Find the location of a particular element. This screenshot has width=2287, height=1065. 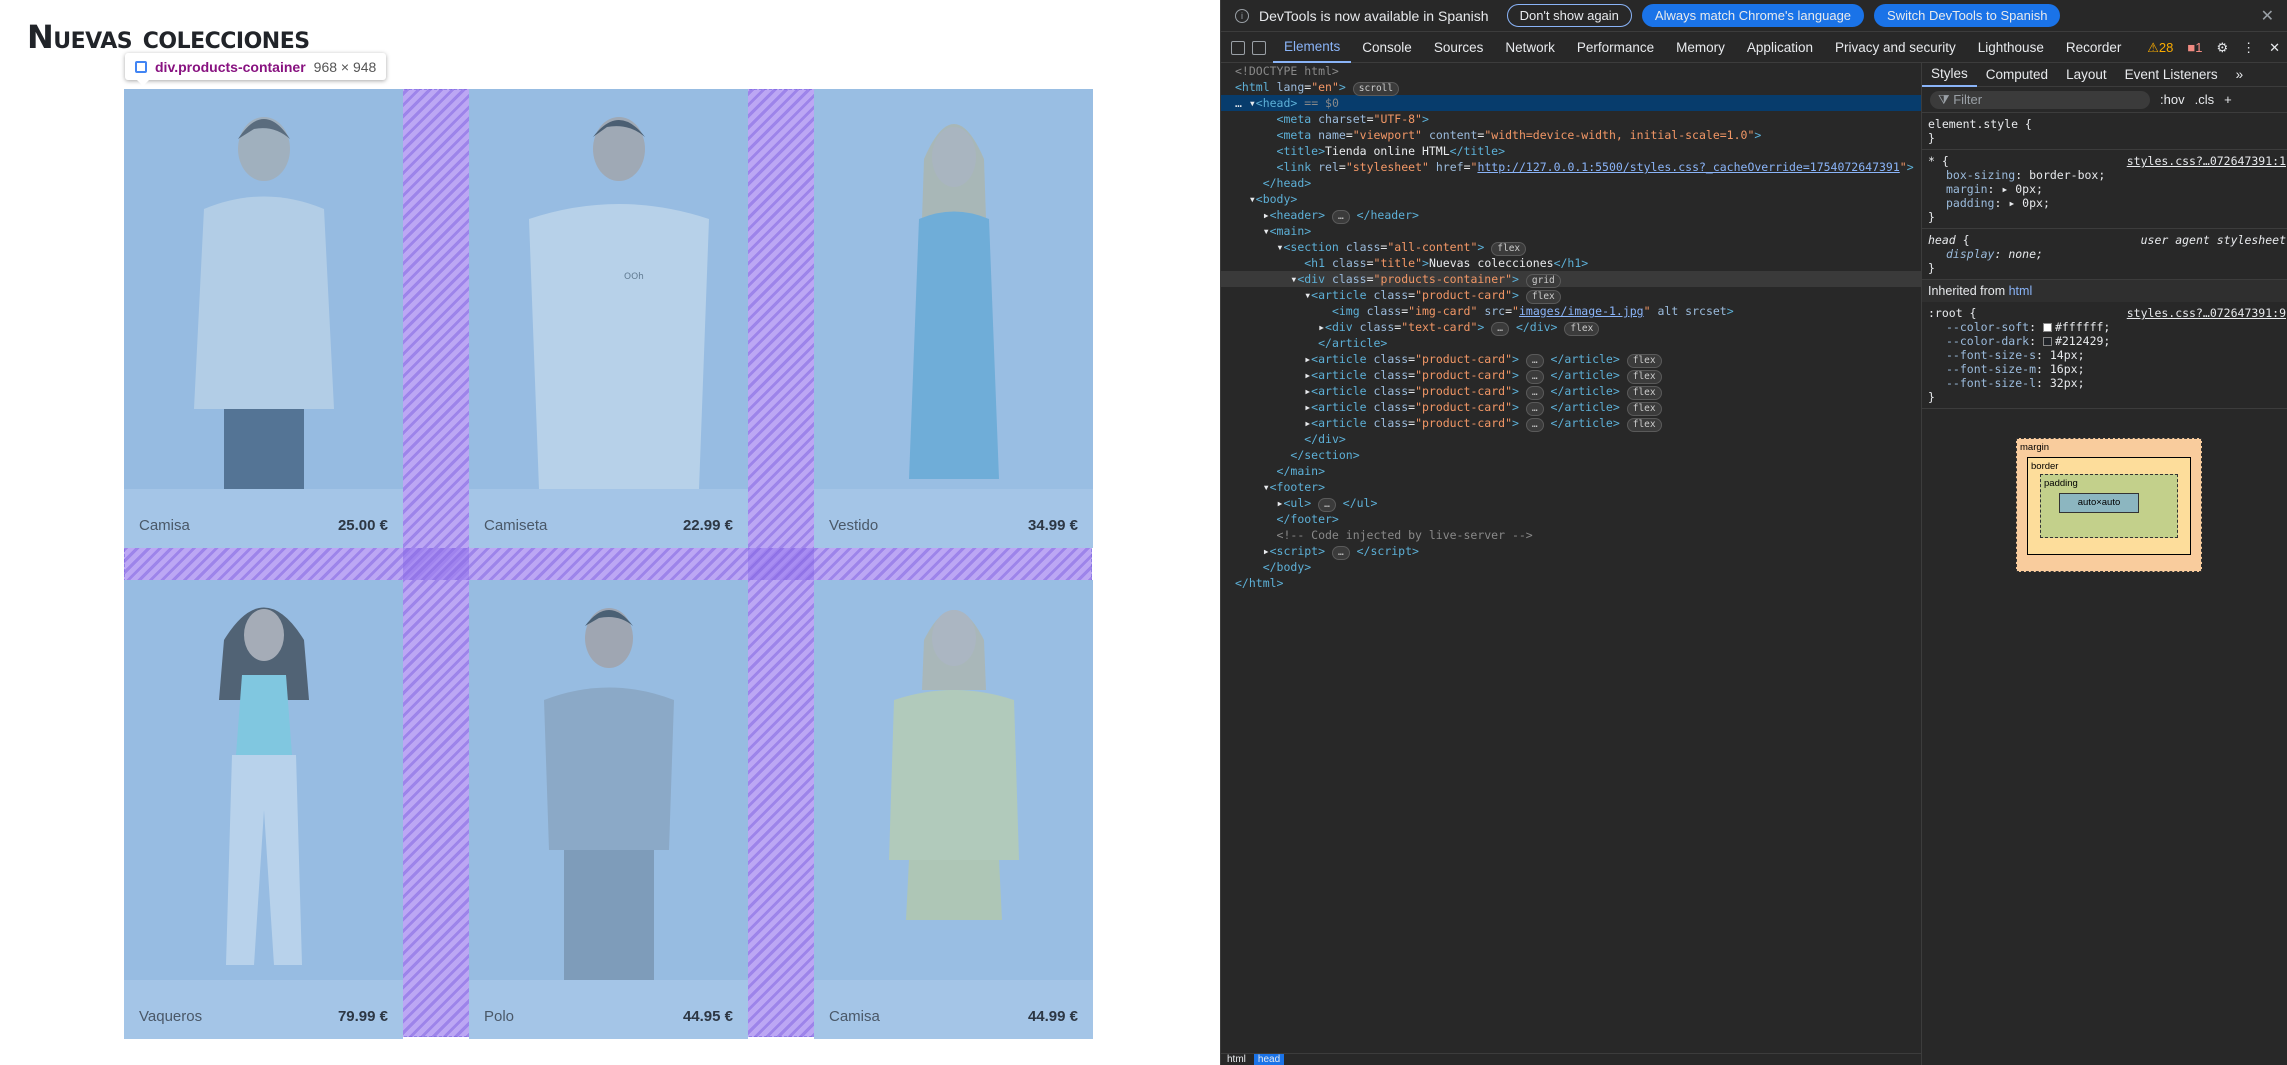

tab-performance: Performance is located at coordinates (1615, 48).